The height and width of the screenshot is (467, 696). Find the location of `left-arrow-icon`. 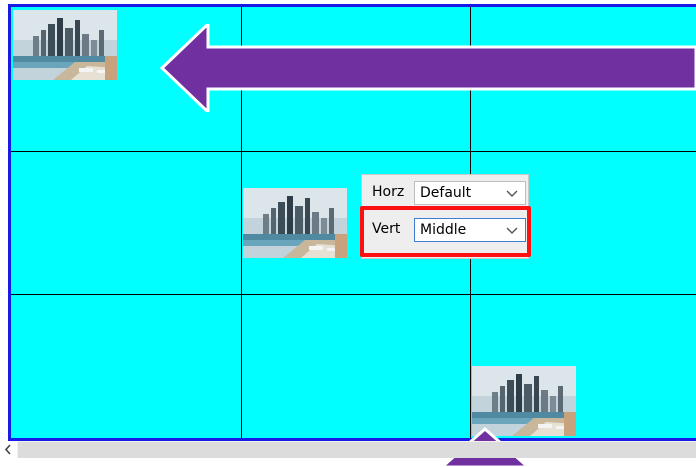

left-arrow-icon is located at coordinates (428, 68).